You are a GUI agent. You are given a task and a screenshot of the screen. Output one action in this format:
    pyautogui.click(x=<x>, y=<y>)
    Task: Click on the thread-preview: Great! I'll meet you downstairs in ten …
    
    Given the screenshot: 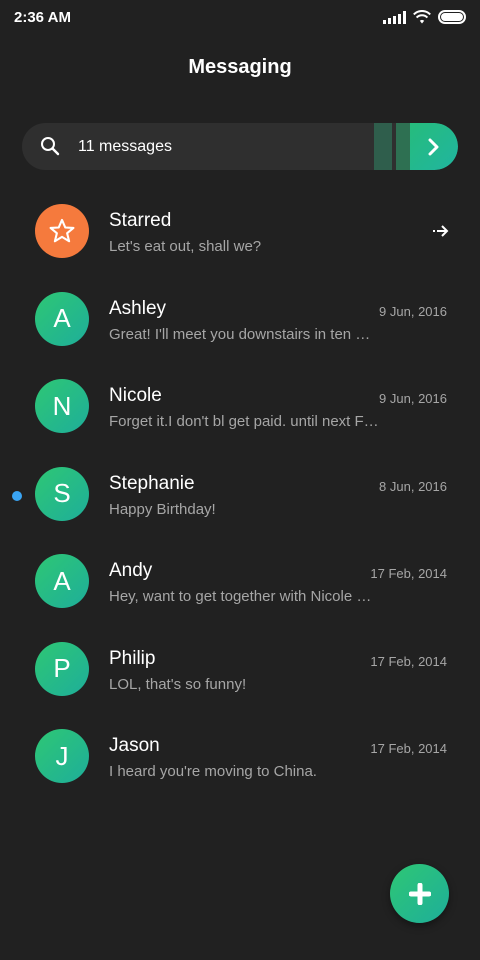 What is the action you would take?
    pyautogui.click(x=240, y=334)
    